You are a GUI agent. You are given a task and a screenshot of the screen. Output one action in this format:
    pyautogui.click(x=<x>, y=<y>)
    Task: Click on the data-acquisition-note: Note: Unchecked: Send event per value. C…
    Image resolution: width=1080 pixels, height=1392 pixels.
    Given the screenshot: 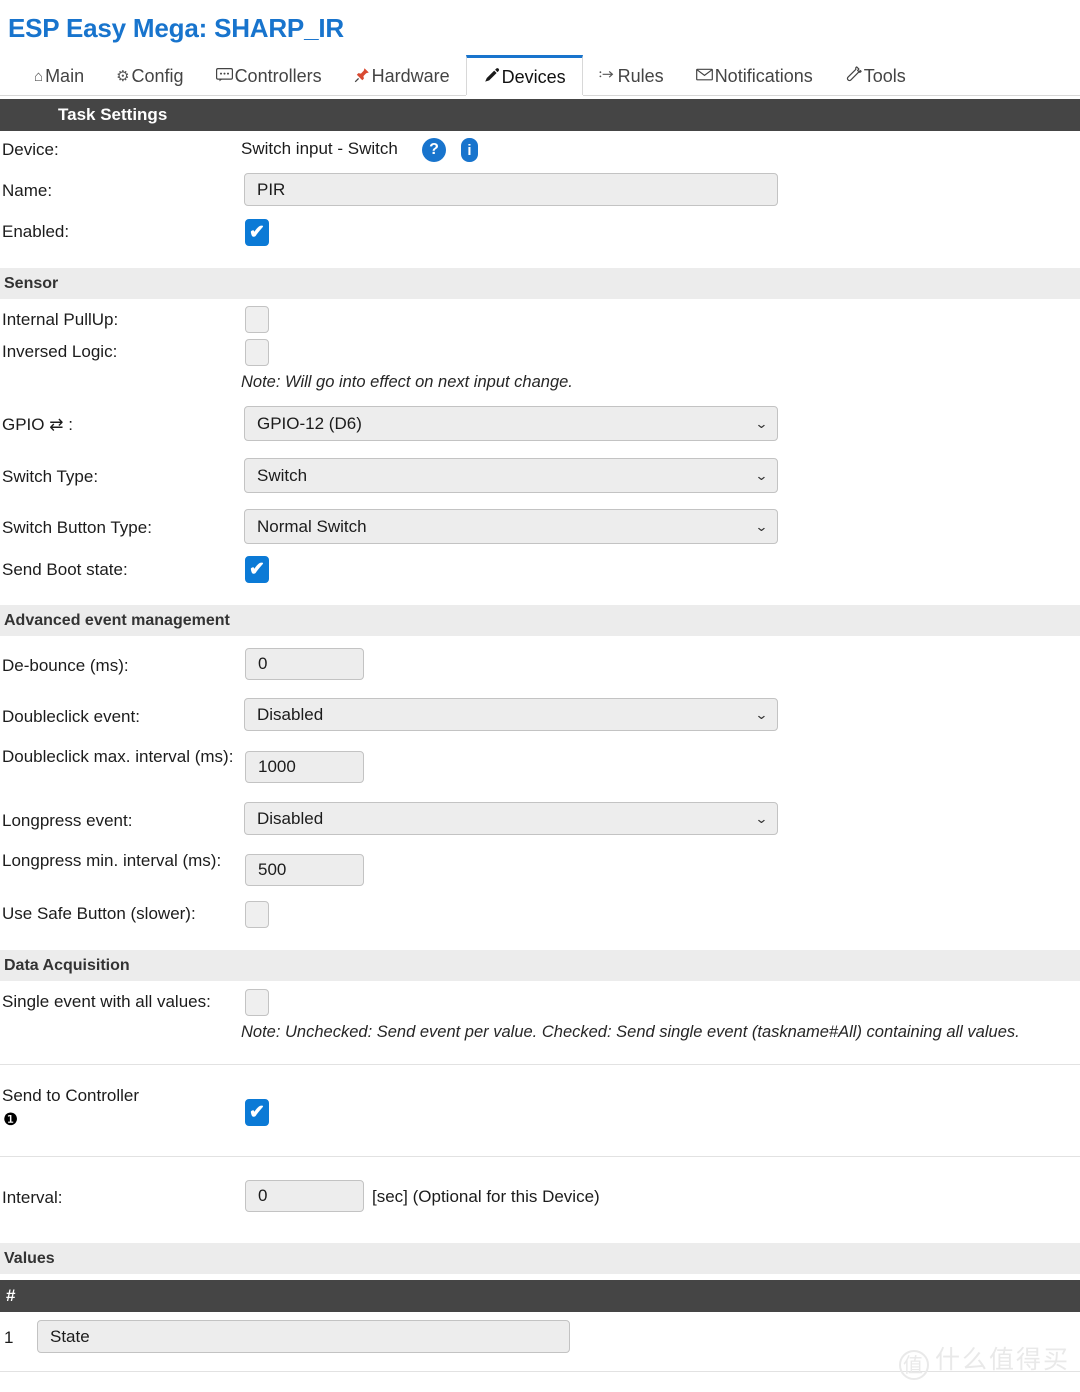 What is the action you would take?
    pyautogui.click(x=630, y=1032)
    